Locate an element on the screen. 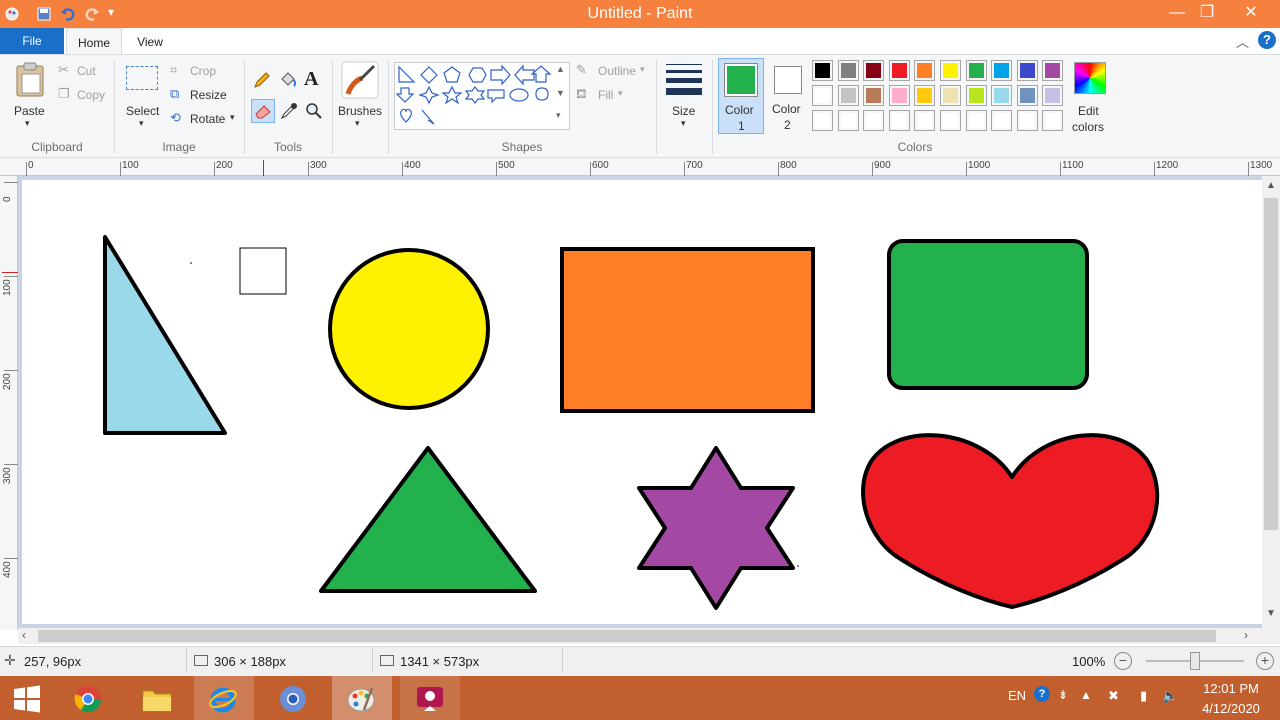 The width and height of the screenshot is (1280, 720). rounded-rectangle-shape is located at coordinates (988, 314).